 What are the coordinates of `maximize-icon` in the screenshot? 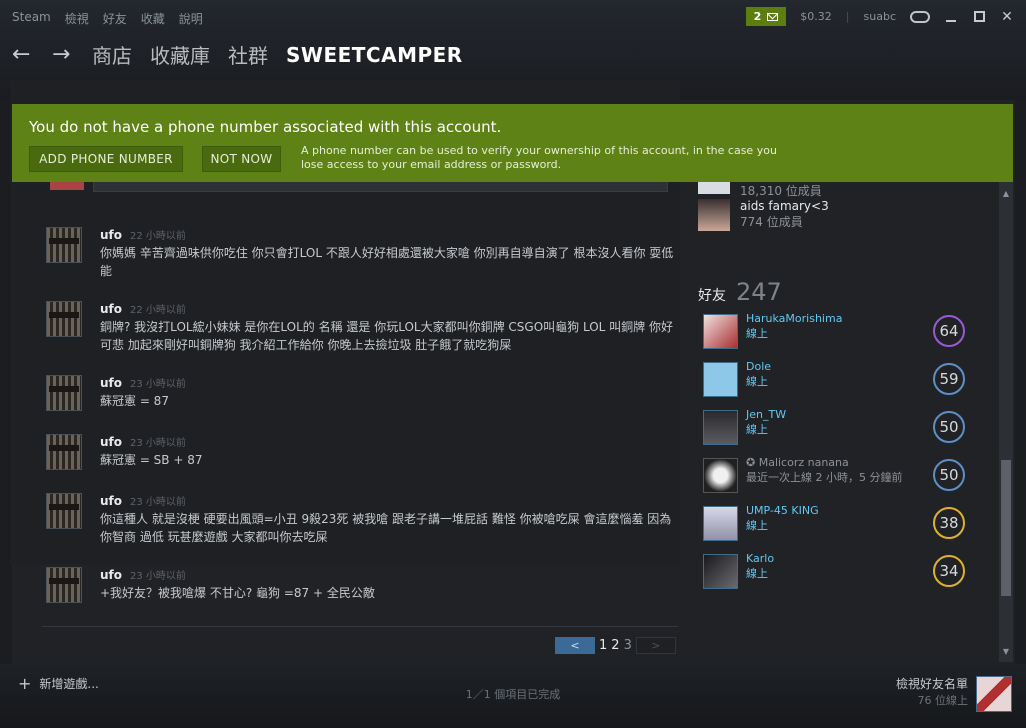 It's located at (979, 16).